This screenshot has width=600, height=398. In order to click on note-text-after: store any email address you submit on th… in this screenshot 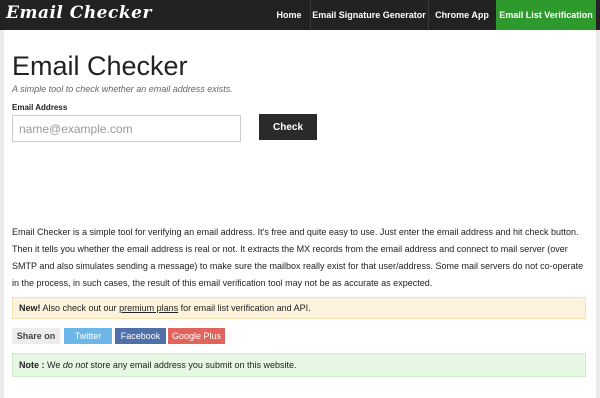, I will do `click(192, 365)`.